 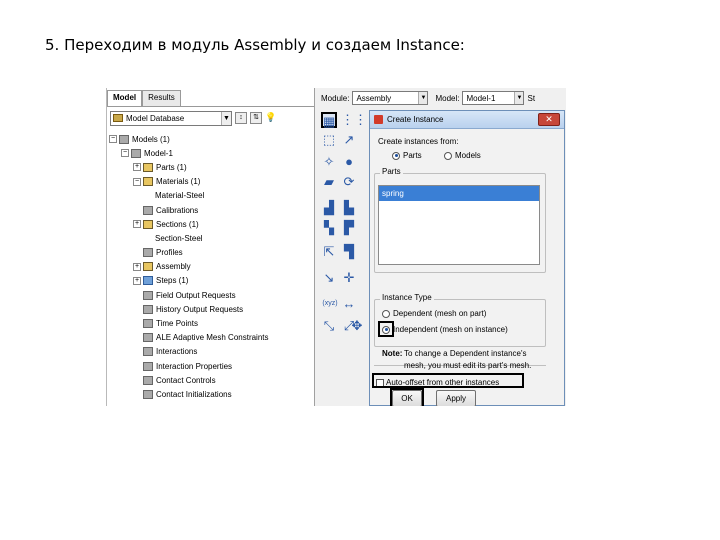 I want to click on toolbox-tool: ⇱, so click(x=329, y=252).